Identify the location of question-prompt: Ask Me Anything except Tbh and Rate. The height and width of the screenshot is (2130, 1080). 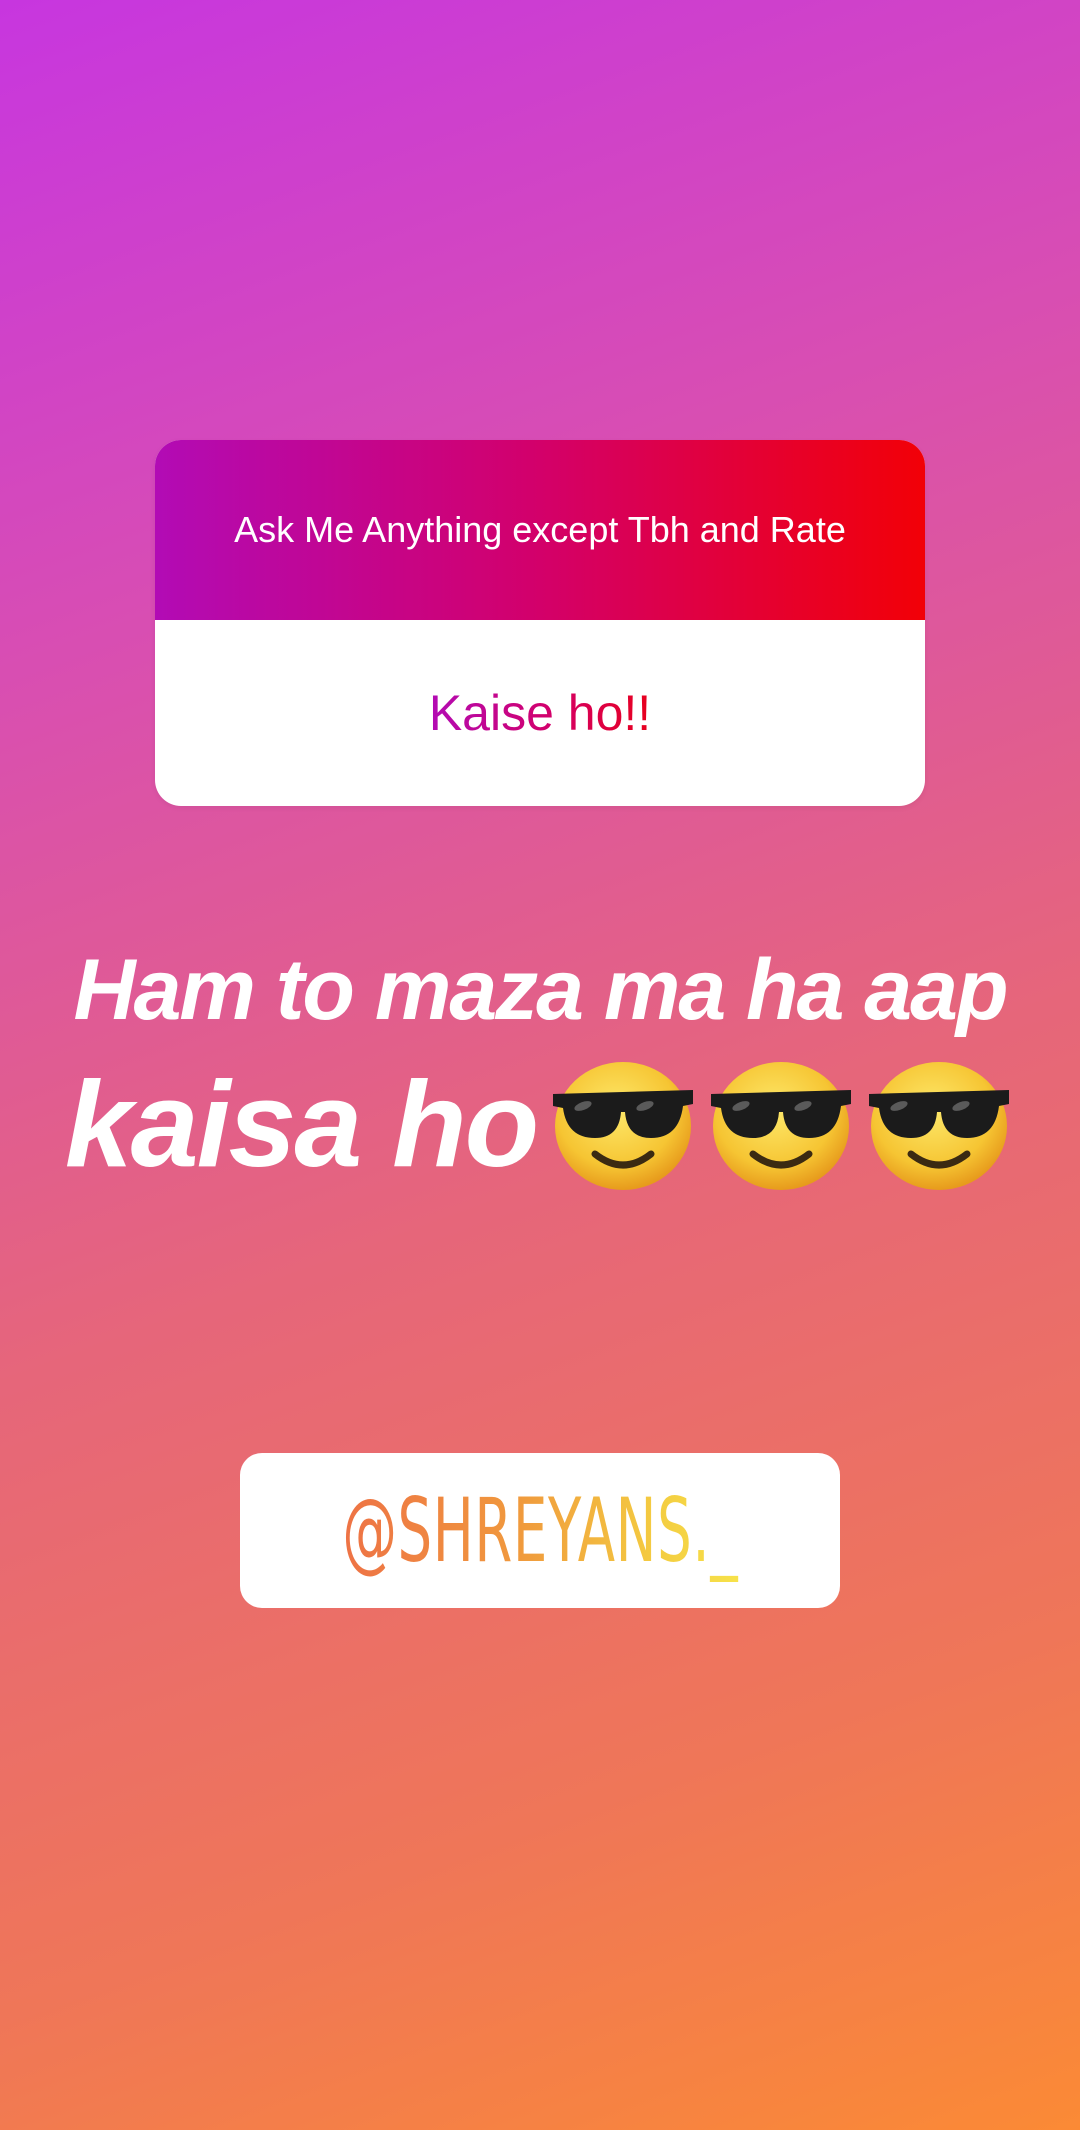
(540, 529).